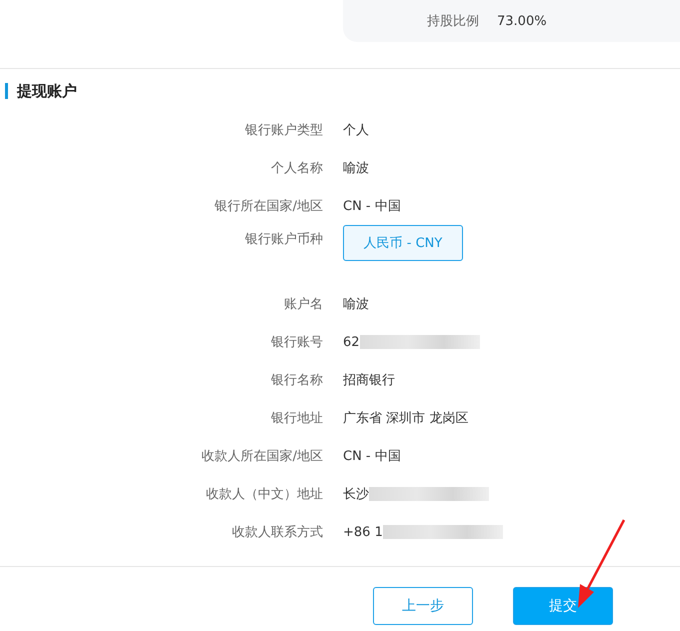 The height and width of the screenshot is (631, 680). What do you see at coordinates (351, 342) in the screenshot?
I see `field-value: 62` at bounding box center [351, 342].